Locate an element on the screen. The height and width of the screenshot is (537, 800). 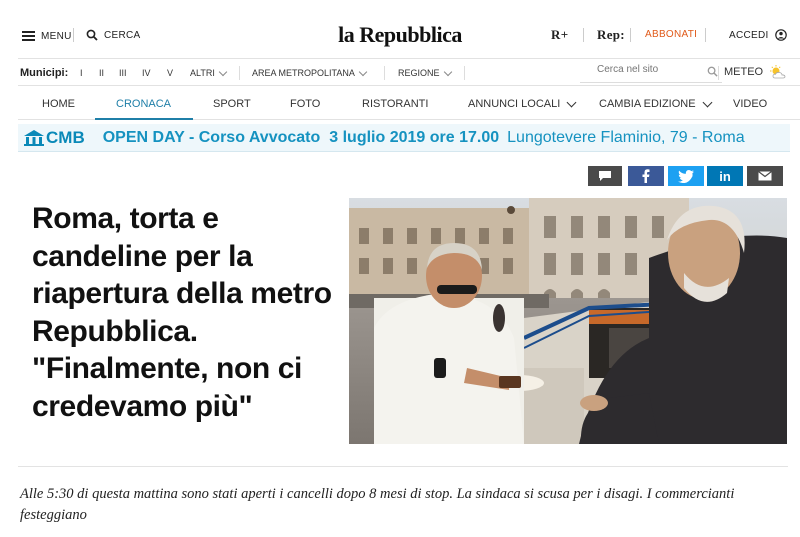
linkedin-icon: in is located at coordinates (725, 176).